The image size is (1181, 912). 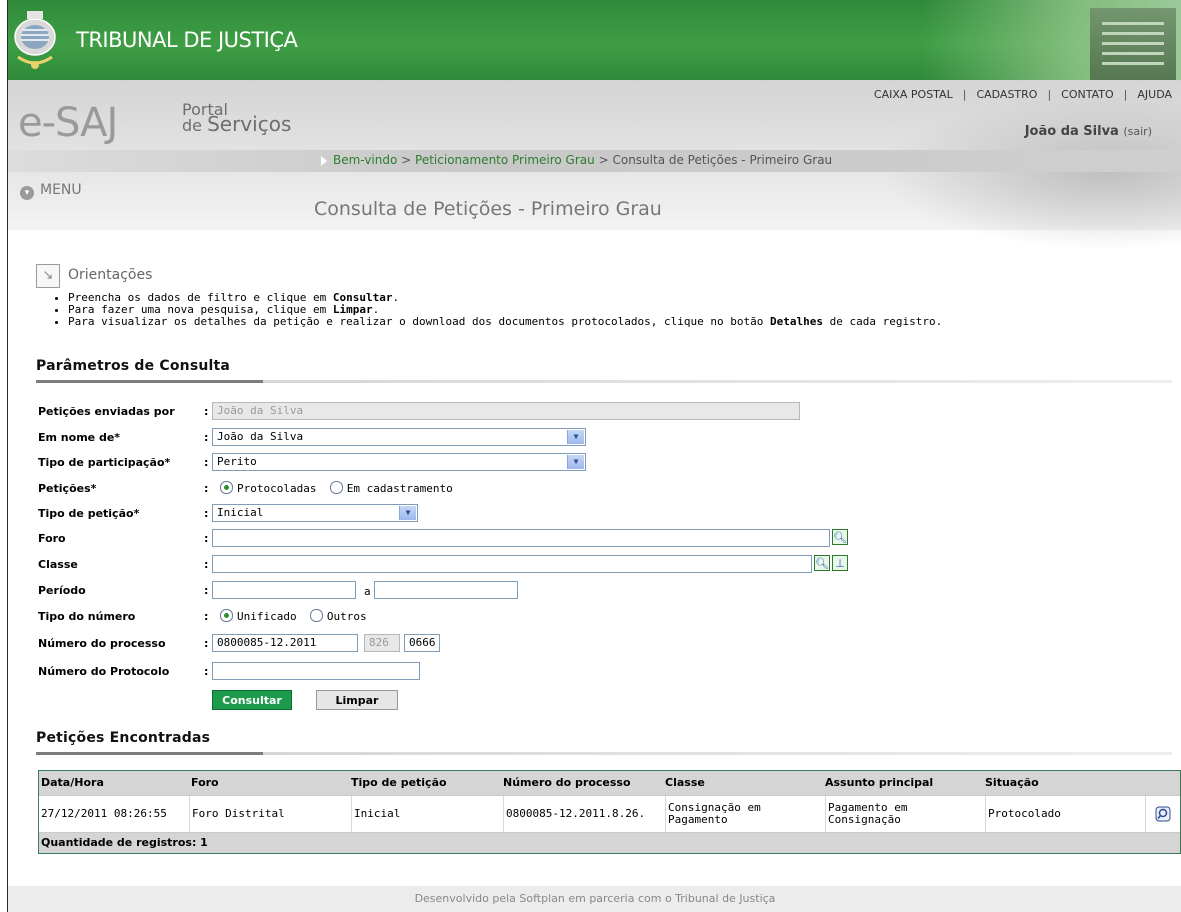 I want to click on process-number-input: 0800085-12.2011, so click(x=285, y=643).